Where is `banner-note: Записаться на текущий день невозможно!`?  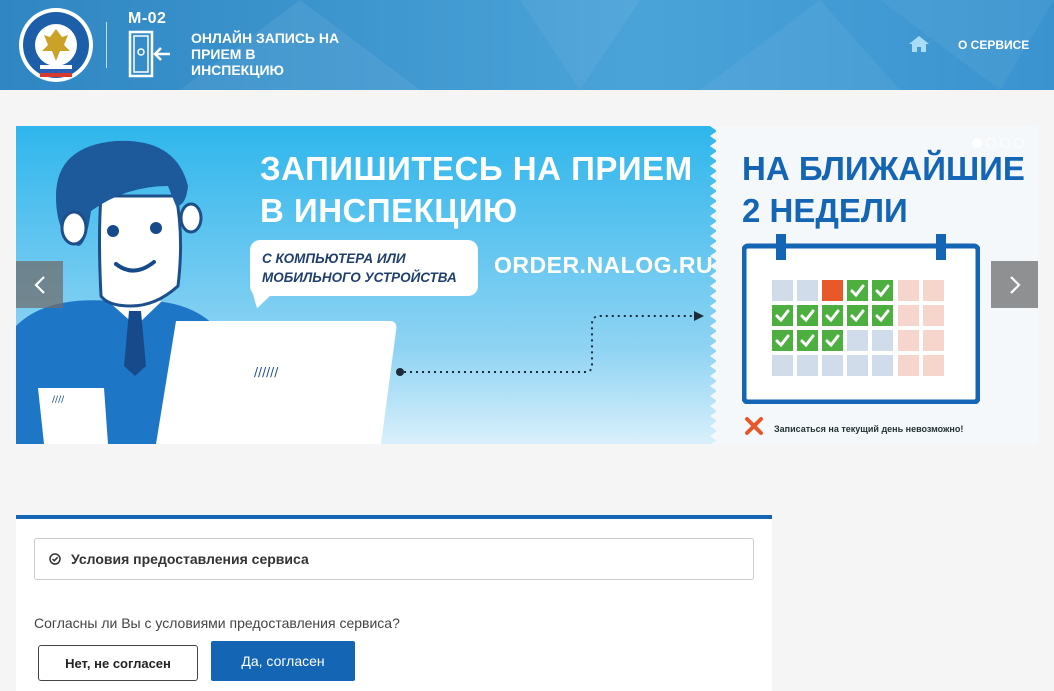
banner-note: Записаться на текущий день невозможно! is located at coordinates (869, 429).